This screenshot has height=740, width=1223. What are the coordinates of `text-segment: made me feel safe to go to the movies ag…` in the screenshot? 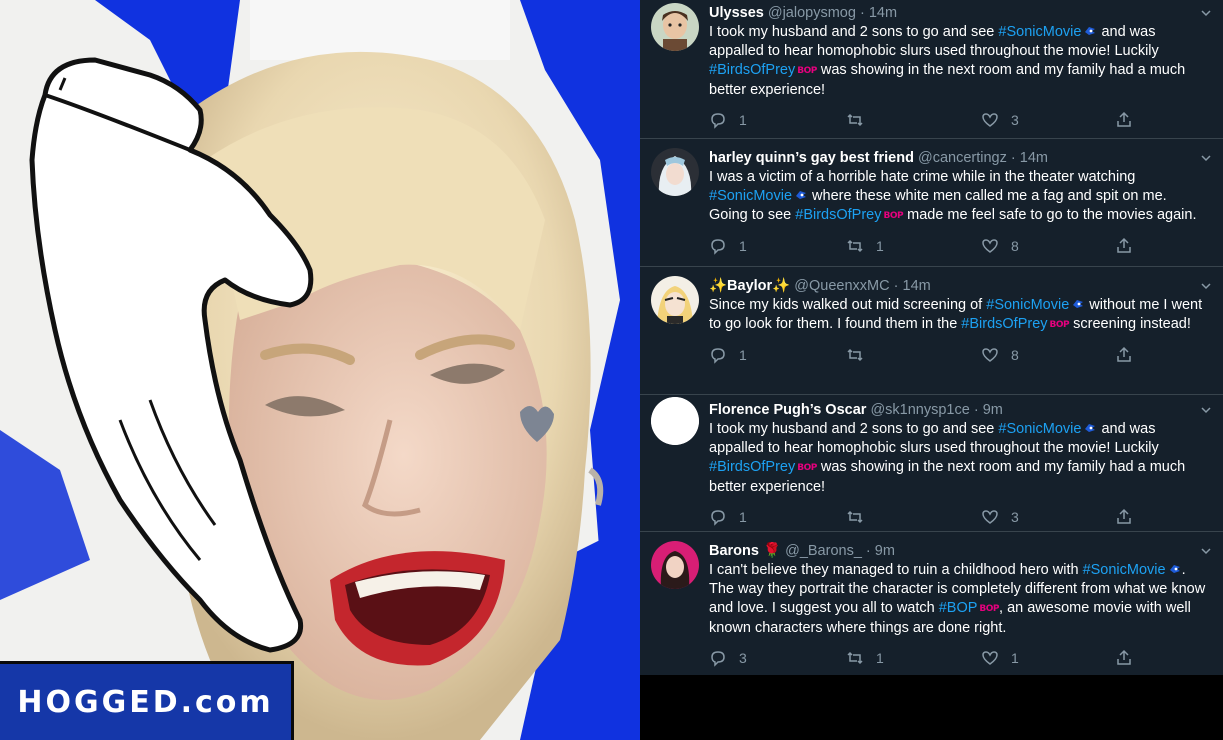 It's located at (1050, 215).